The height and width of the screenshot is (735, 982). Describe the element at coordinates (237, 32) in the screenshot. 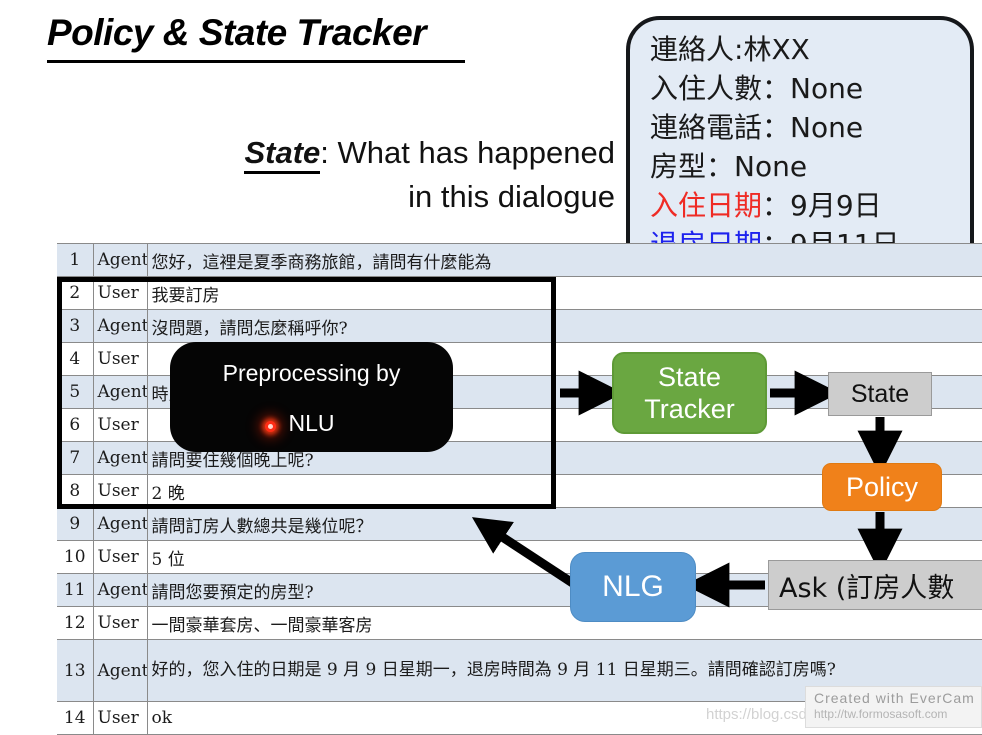

I see `page-title: Policy & State Tracker` at that location.